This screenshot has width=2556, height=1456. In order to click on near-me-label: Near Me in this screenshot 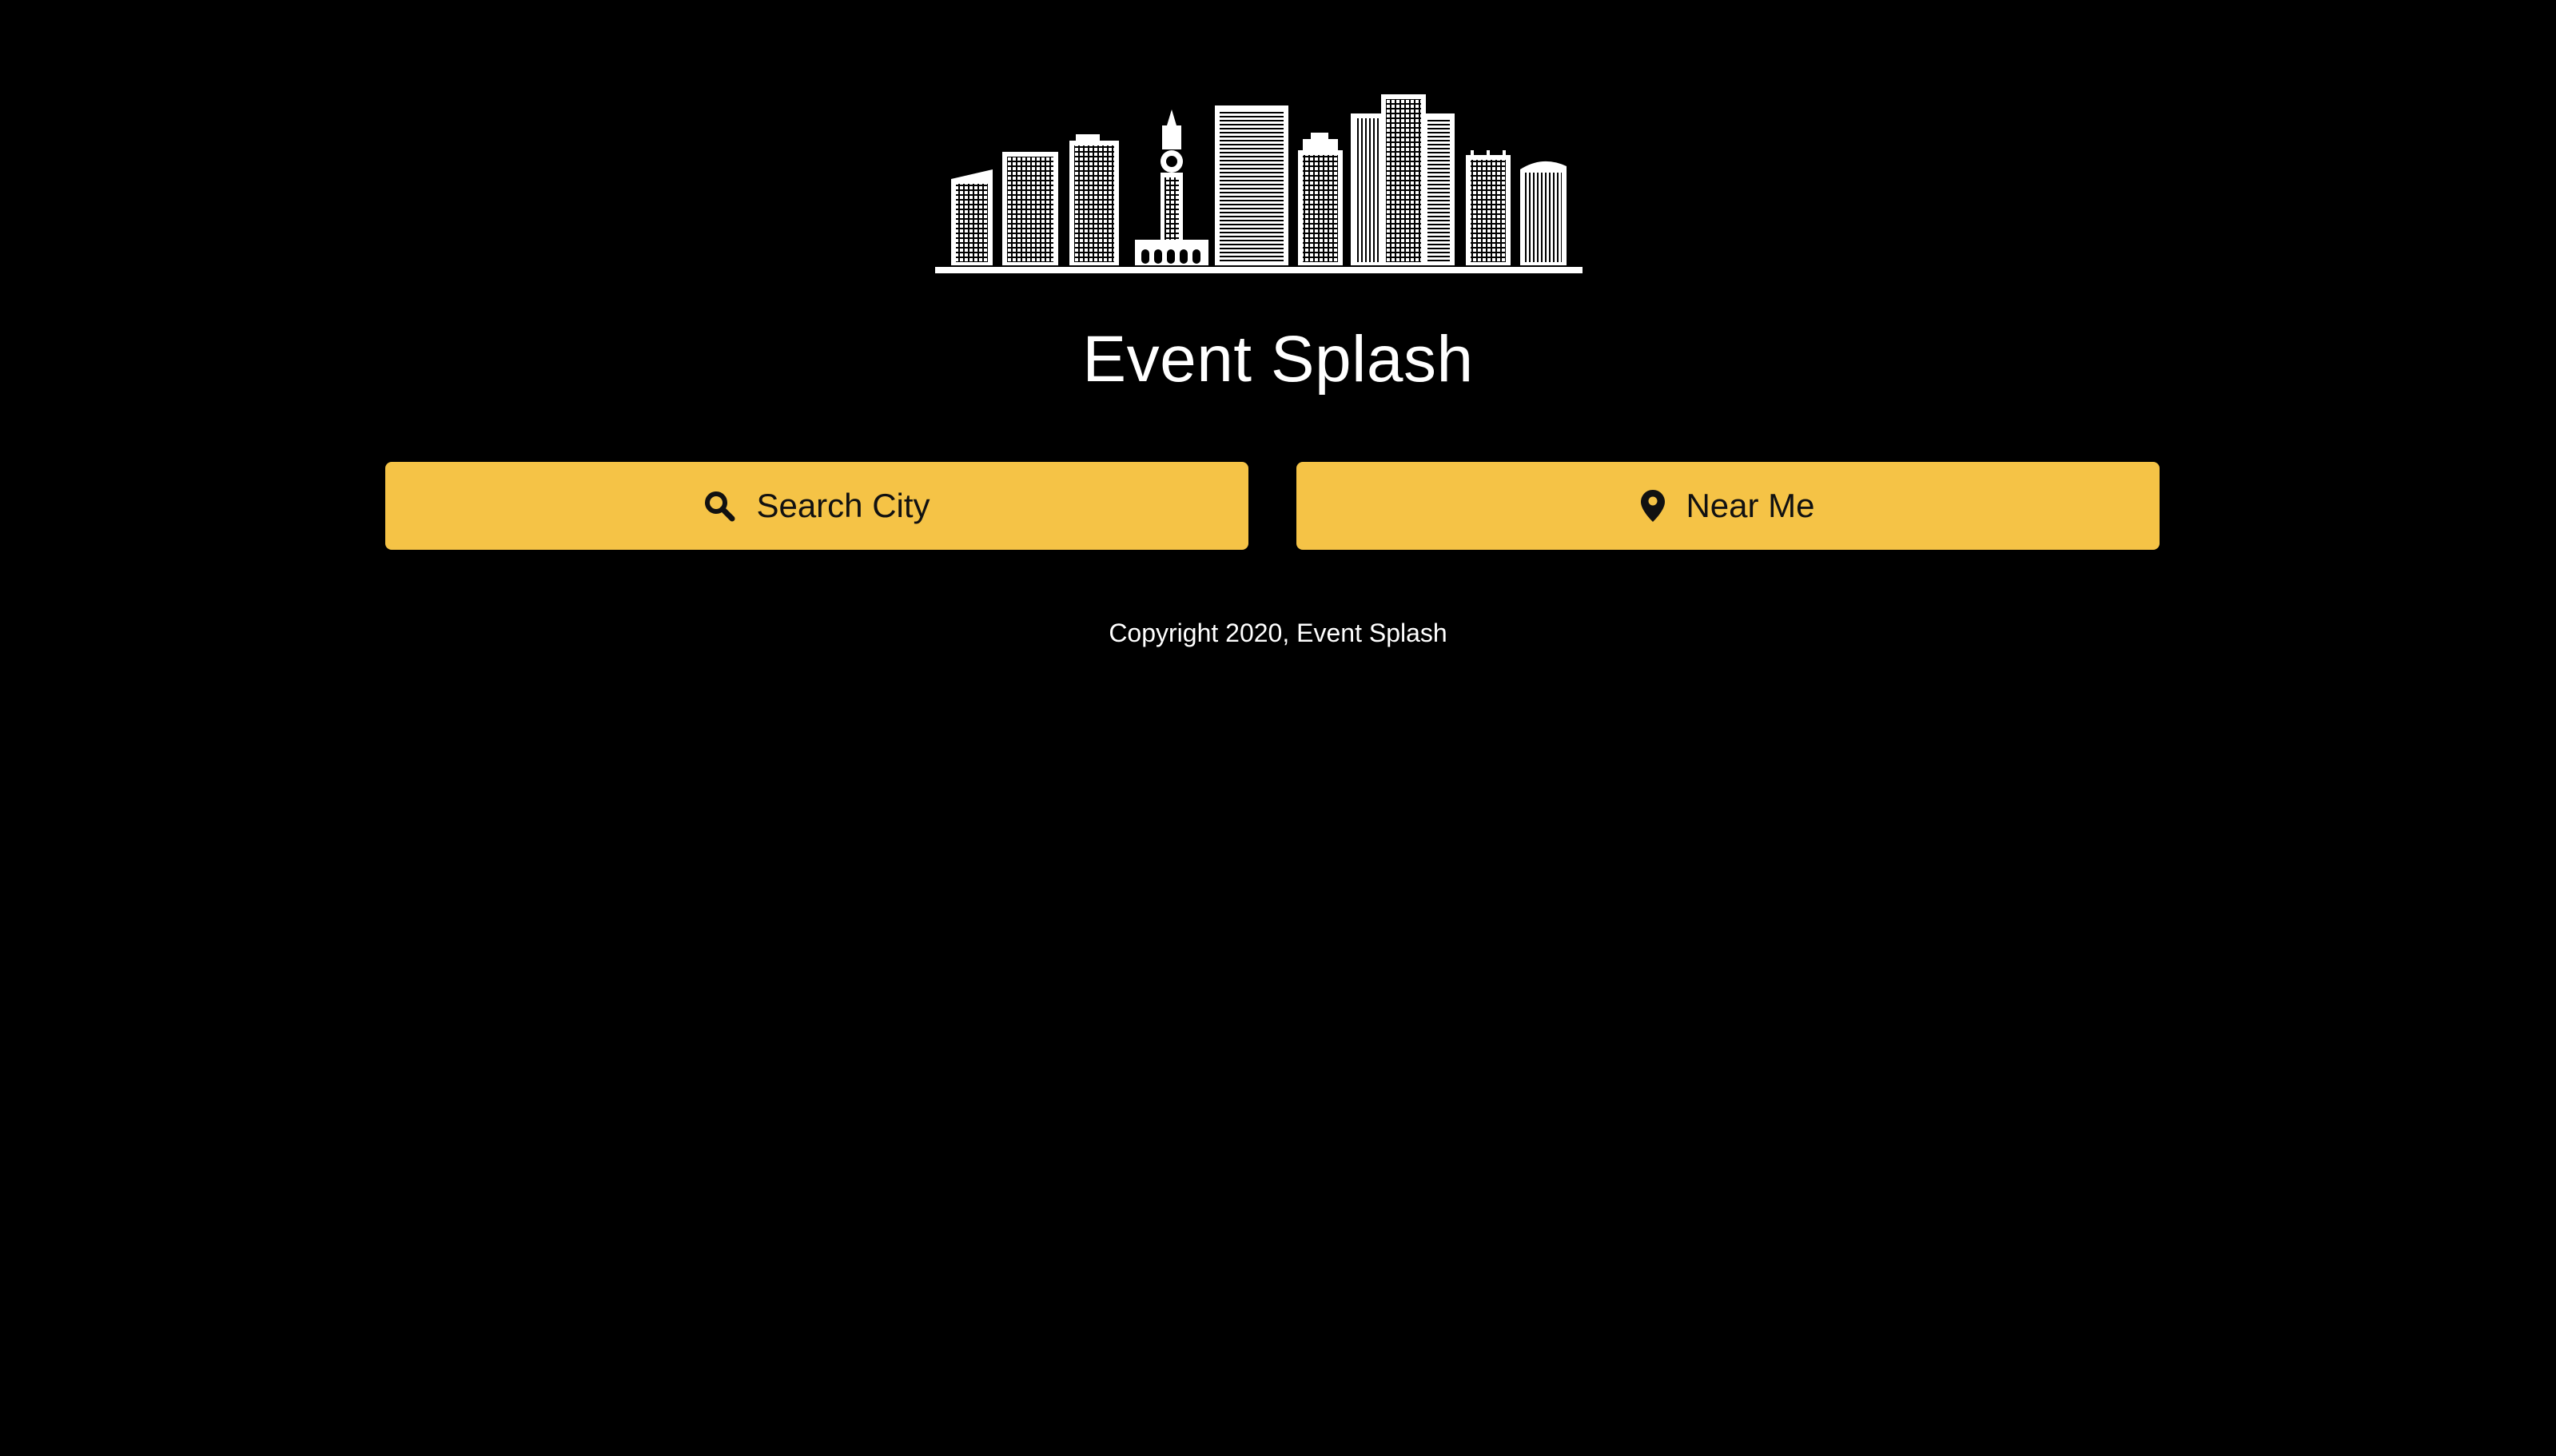, I will do `click(1750, 505)`.